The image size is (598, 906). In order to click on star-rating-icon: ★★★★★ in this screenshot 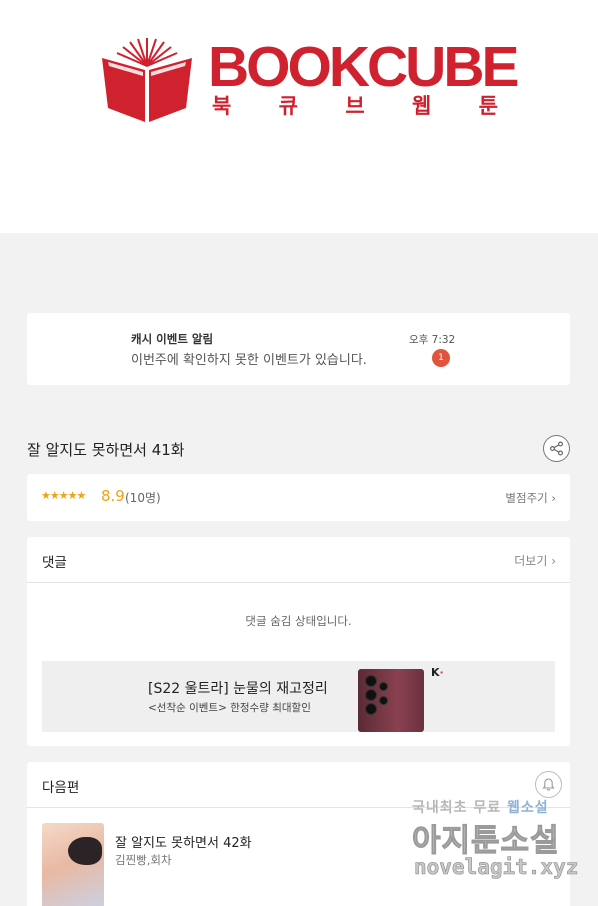, I will do `click(63, 495)`.